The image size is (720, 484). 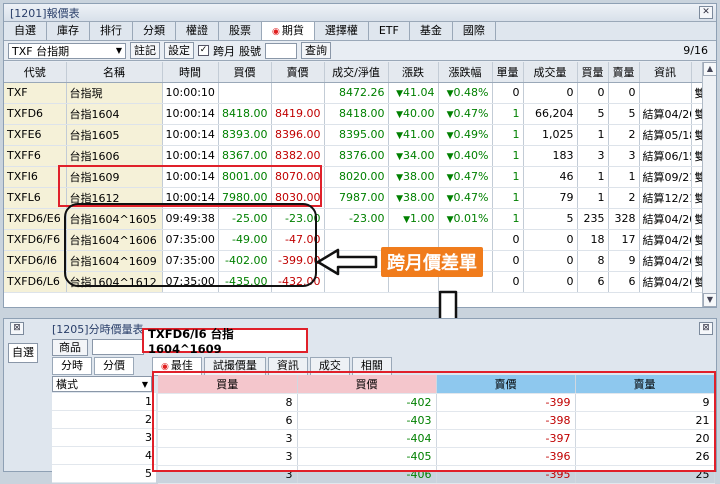 What do you see at coordinates (624, 114) in the screenshot?
I see `cell-aq: 5` at bounding box center [624, 114].